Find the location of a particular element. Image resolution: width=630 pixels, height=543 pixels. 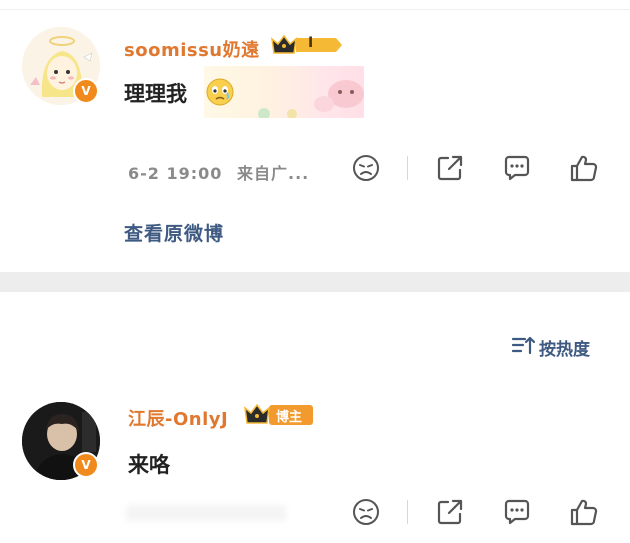

author-badge-text: 博主 is located at coordinates (289, 417).